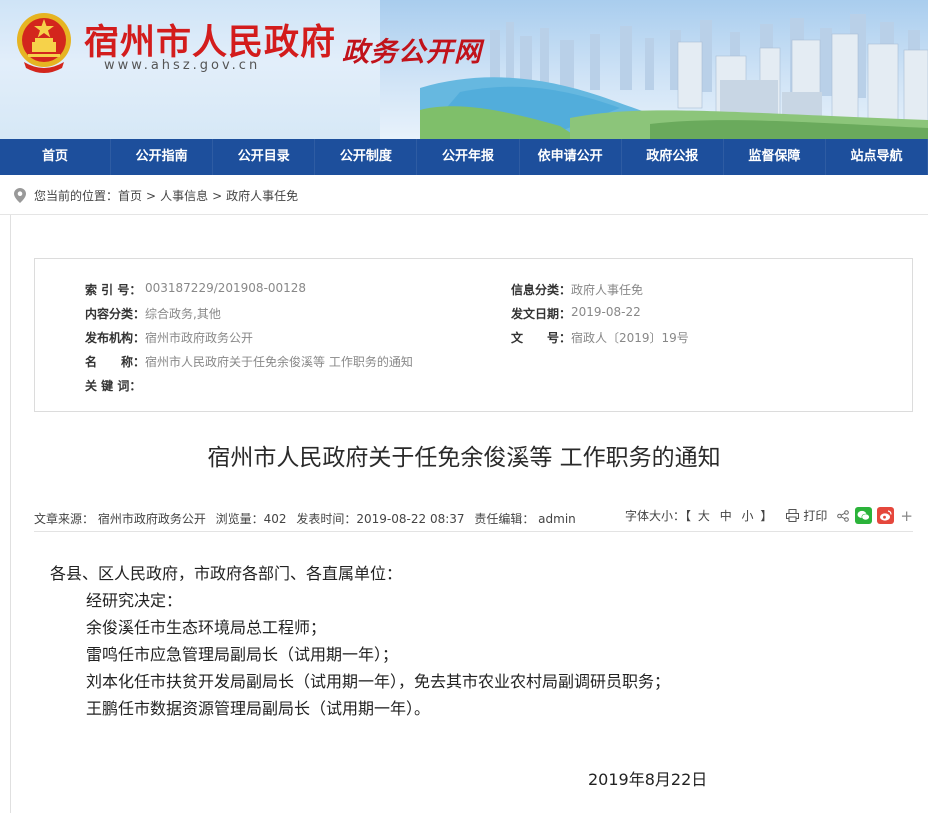  I want to click on meta-index-label: 索 引 号：, so click(113, 290).